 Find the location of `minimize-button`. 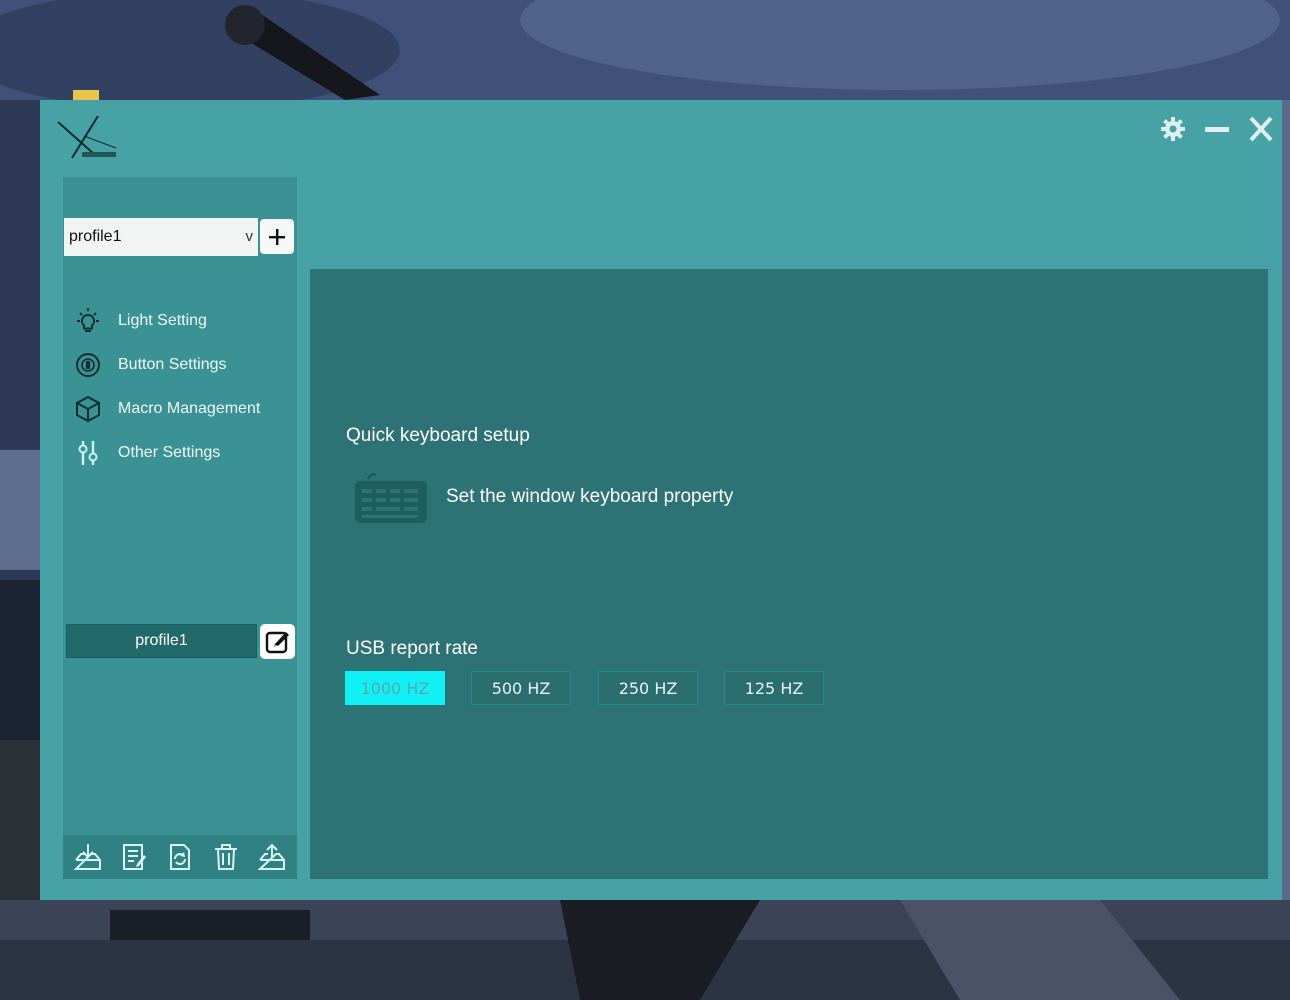

minimize-button is located at coordinates (1217, 129).